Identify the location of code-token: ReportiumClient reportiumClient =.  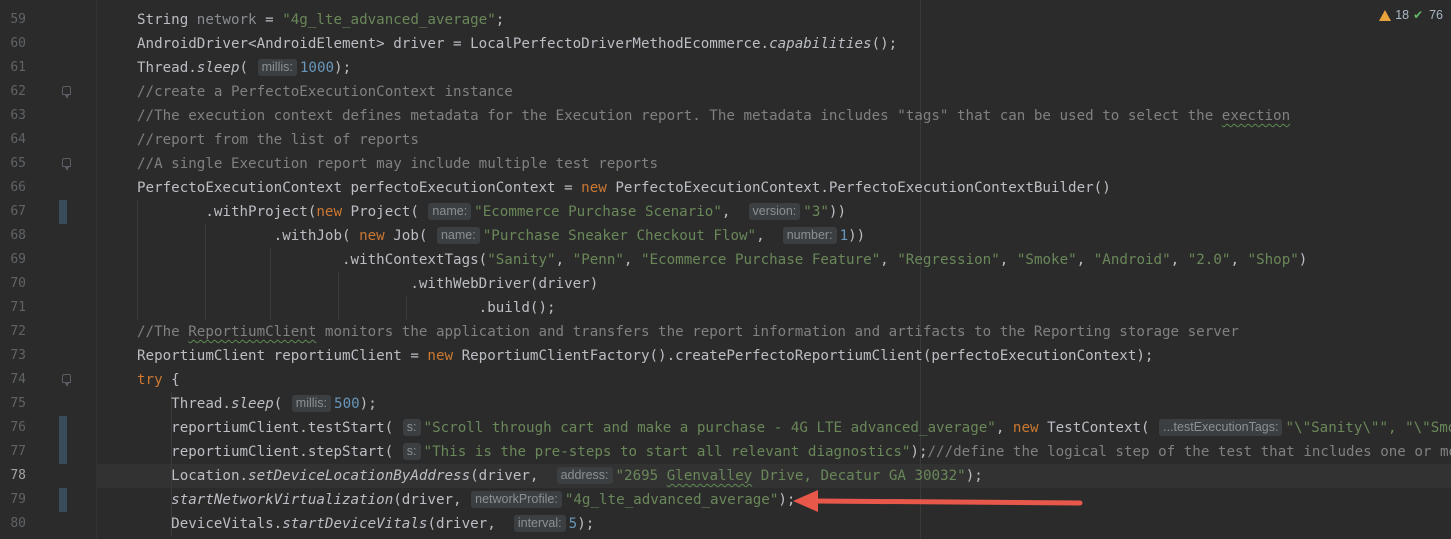
(282, 356).